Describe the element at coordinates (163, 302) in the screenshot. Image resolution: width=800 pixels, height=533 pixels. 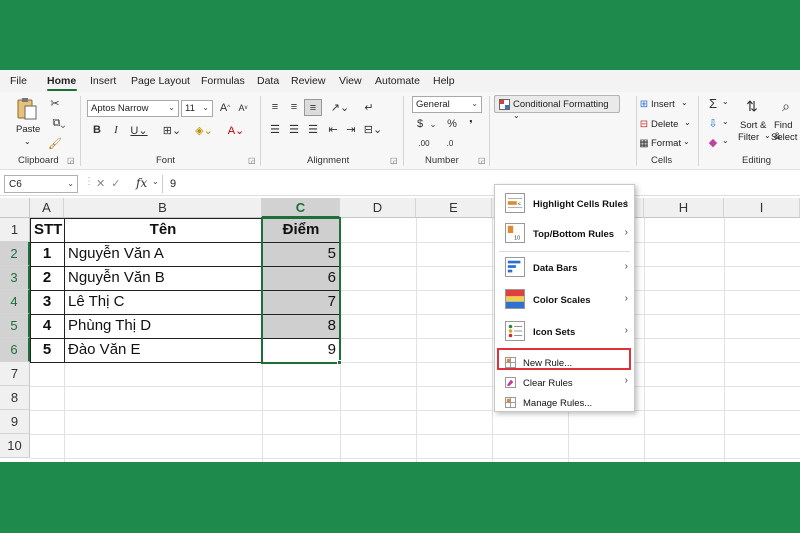
I see `cell-b4: Lê Thị C` at that location.